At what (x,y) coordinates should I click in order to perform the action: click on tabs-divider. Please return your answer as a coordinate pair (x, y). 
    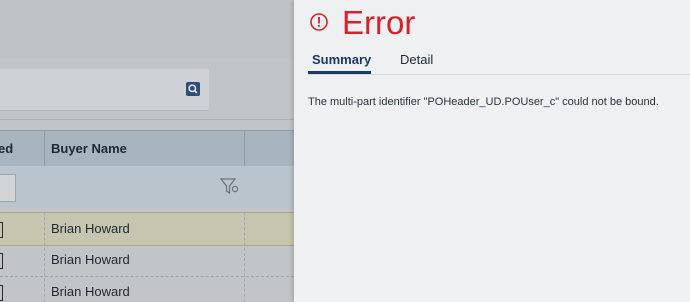
    Looking at the image, I should click on (499, 74).